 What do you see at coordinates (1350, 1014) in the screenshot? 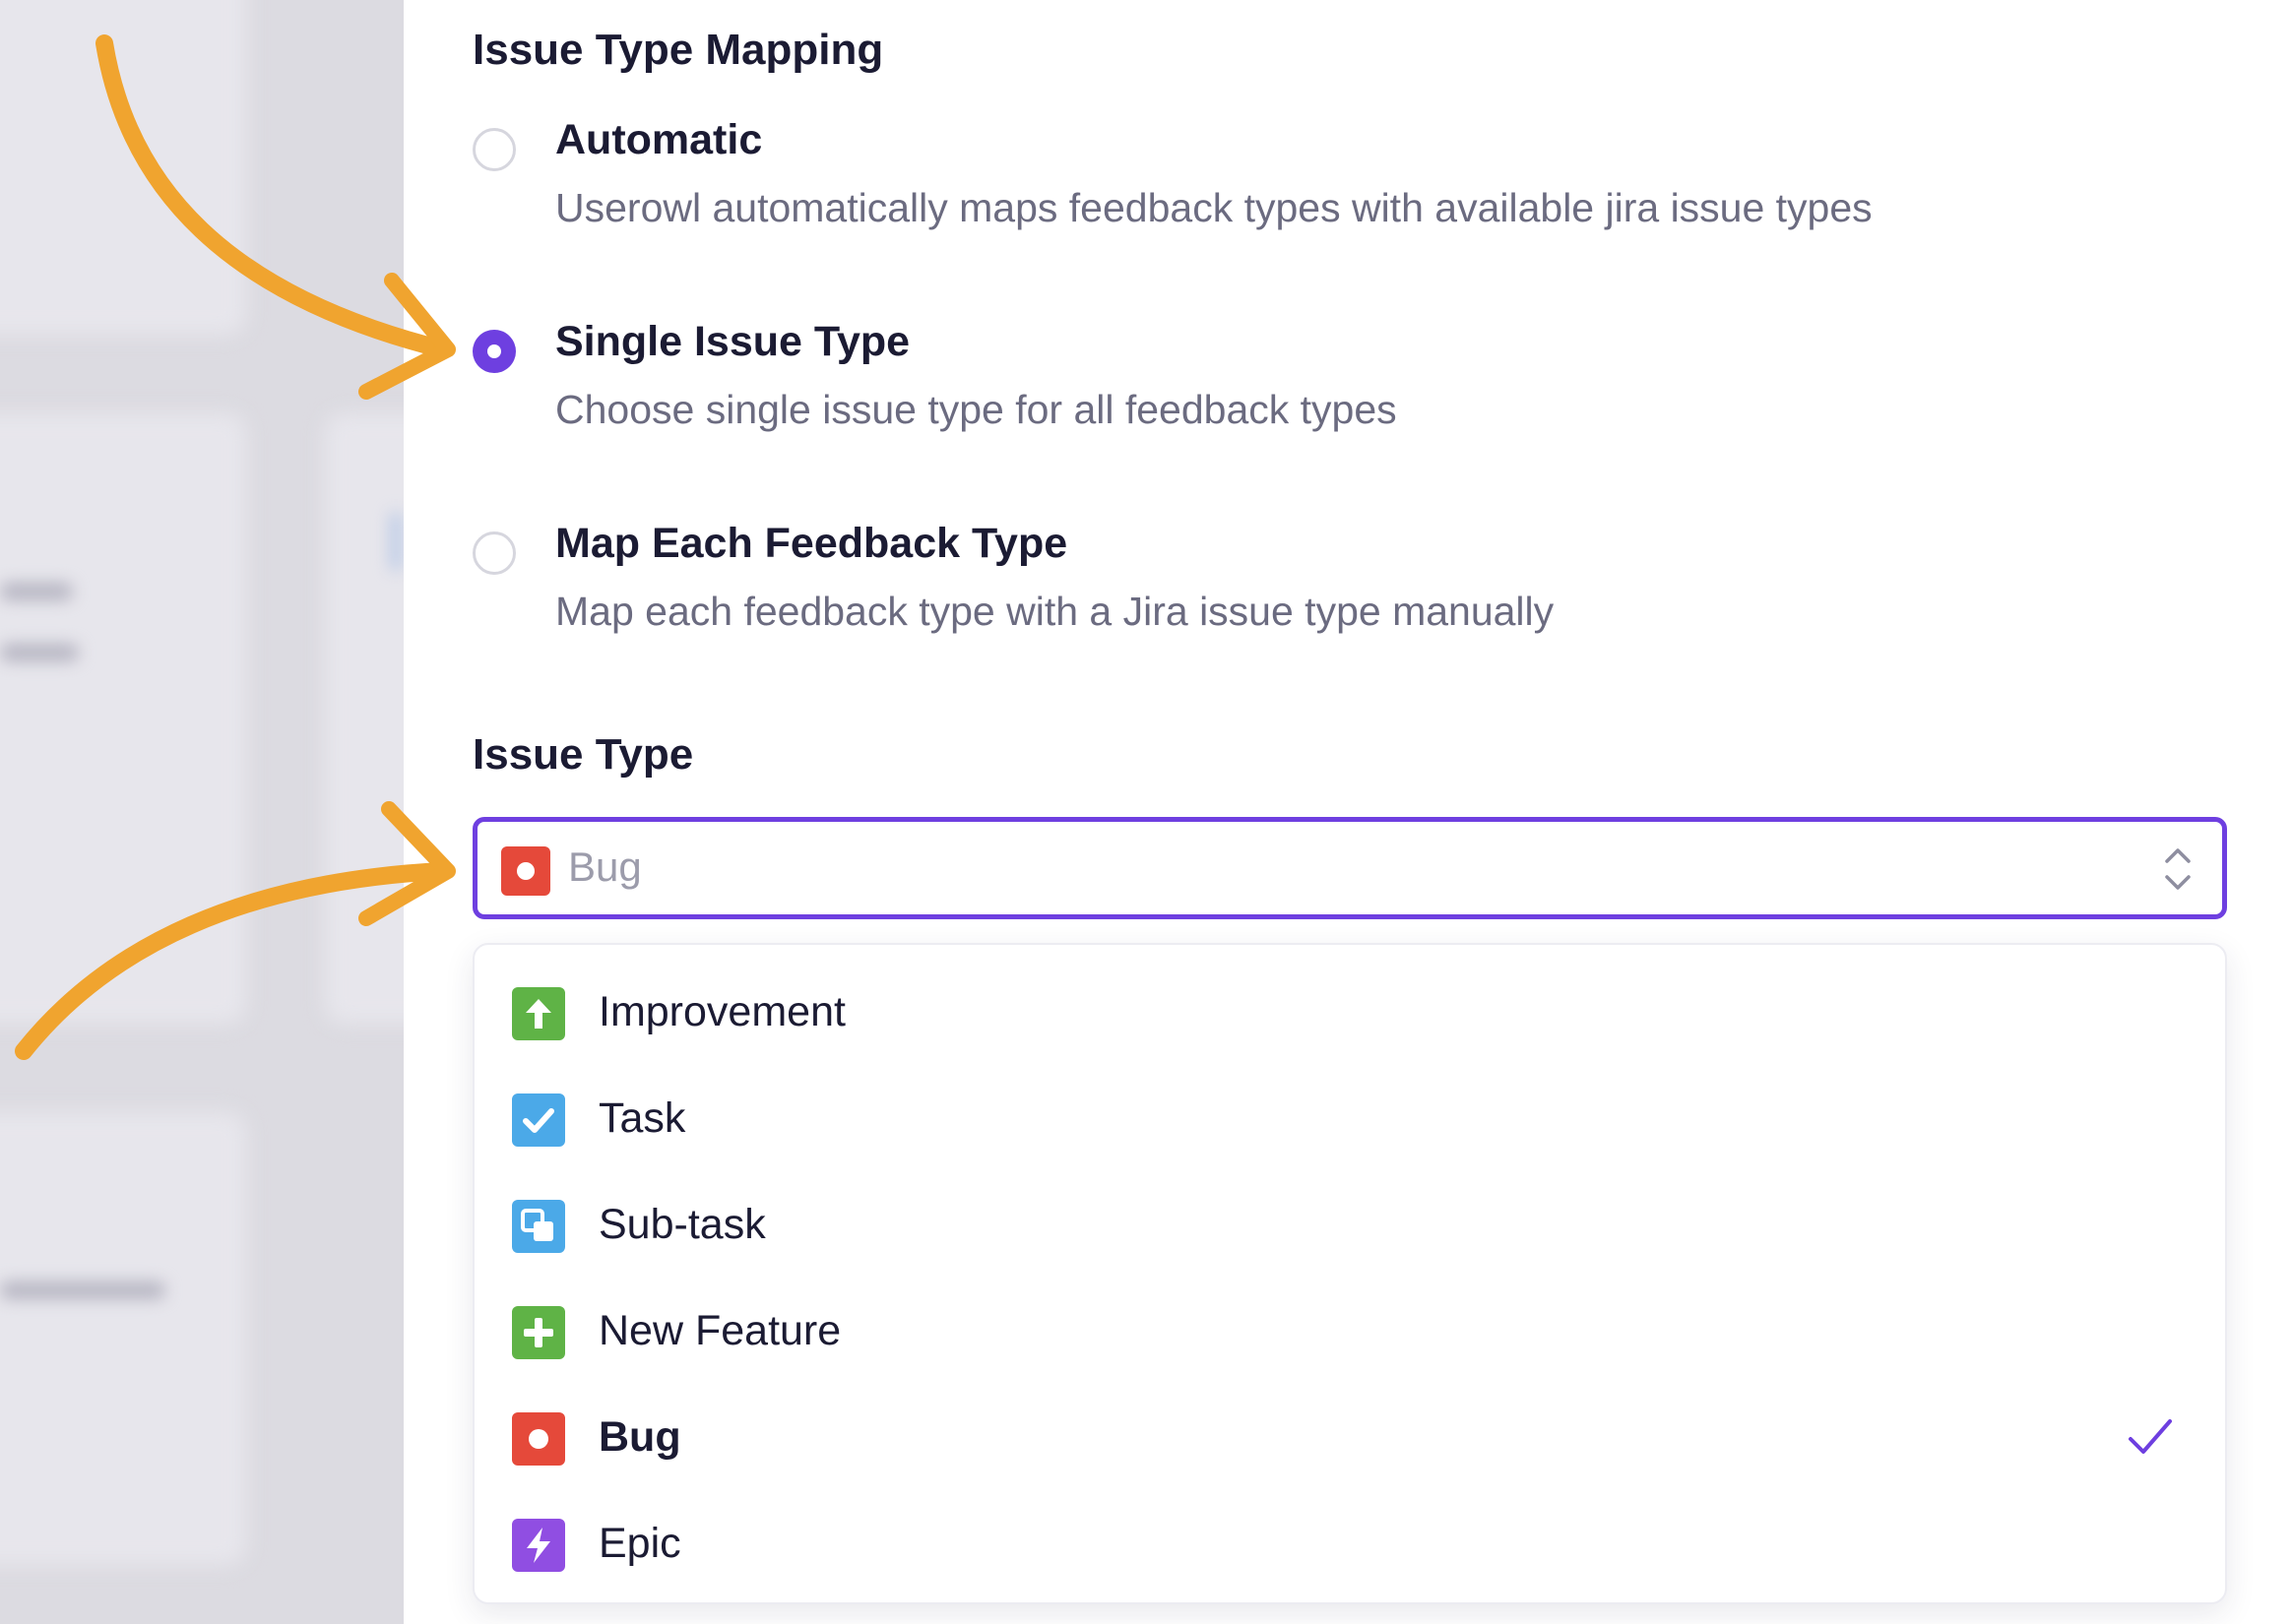
I see `dropdown-option-improvement: Improvement` at bounding box center [1350, 1014].